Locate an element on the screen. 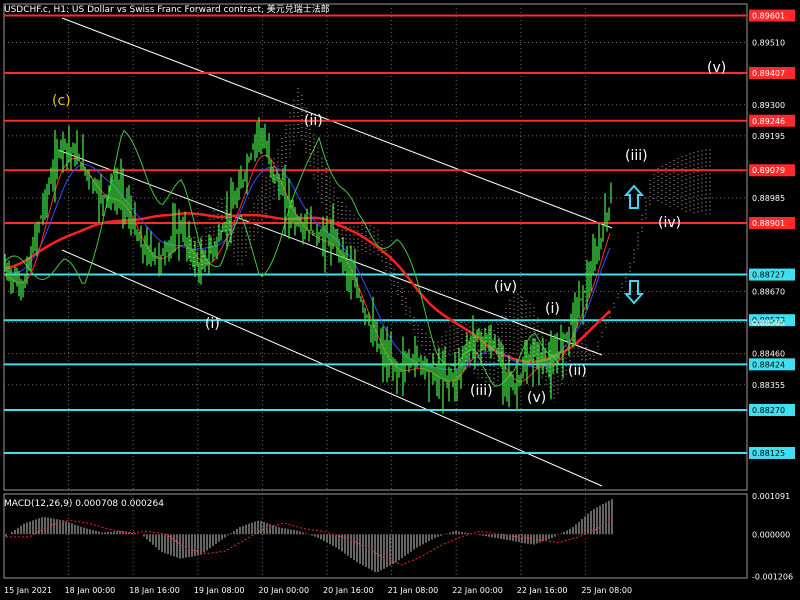 This screenshot has height=600, width=800. macd-tick: 0.001091 is located at coordinates (771, 496).